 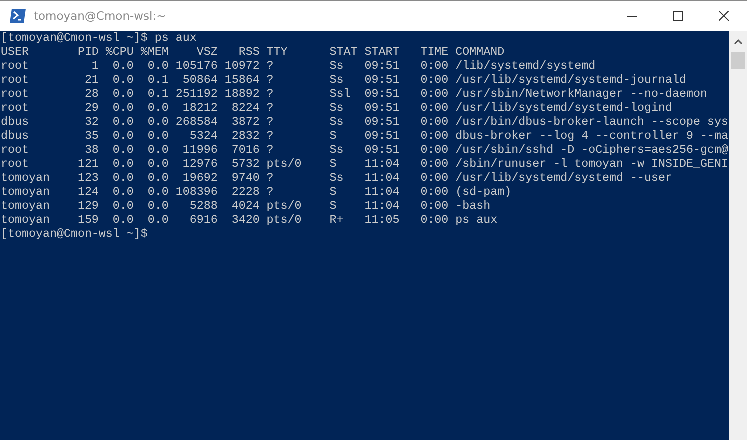 I want to click on terminal-line: root 38 0.0 0.0 11996 7016 ? Ss 09:51 0:00 /usr/sbin/sshd -D -oCiphers=aes256-gcm@, so click(x=364, y=150).